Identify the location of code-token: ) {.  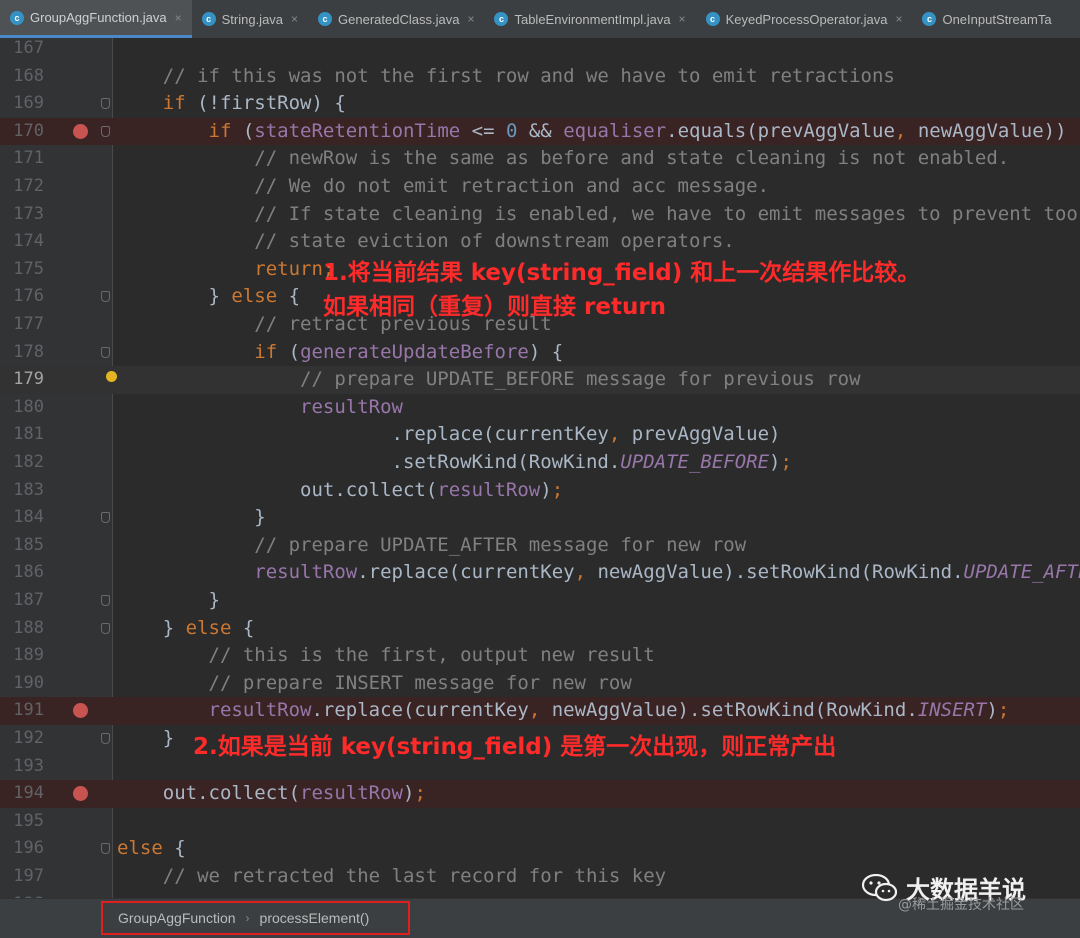
(546, 351).